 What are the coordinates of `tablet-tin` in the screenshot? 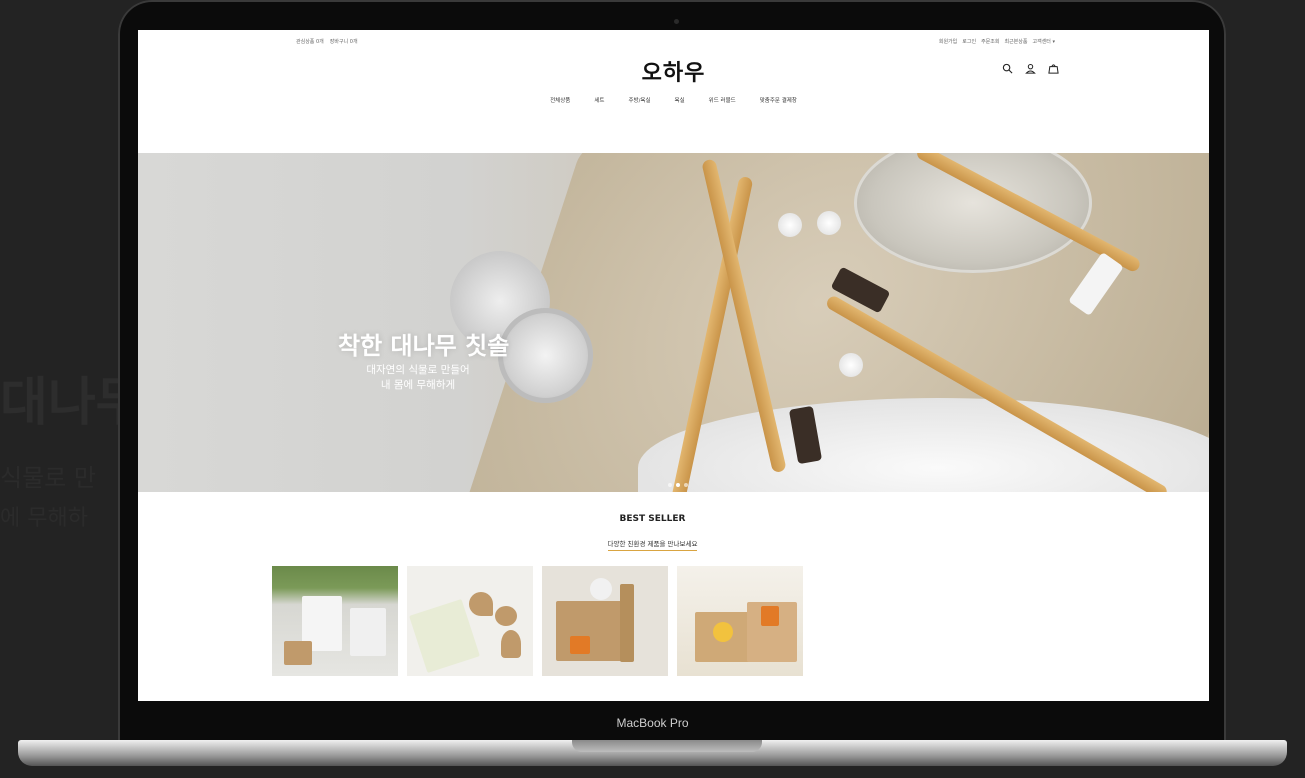 It's located at (545, 355).